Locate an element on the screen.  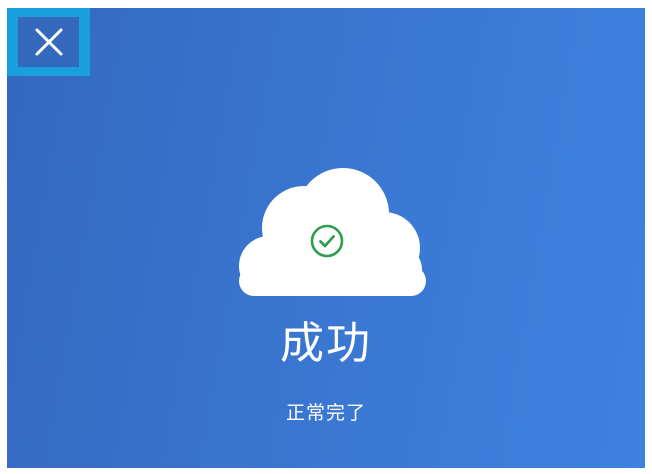
close-icon is located at coordinates (49, 42).